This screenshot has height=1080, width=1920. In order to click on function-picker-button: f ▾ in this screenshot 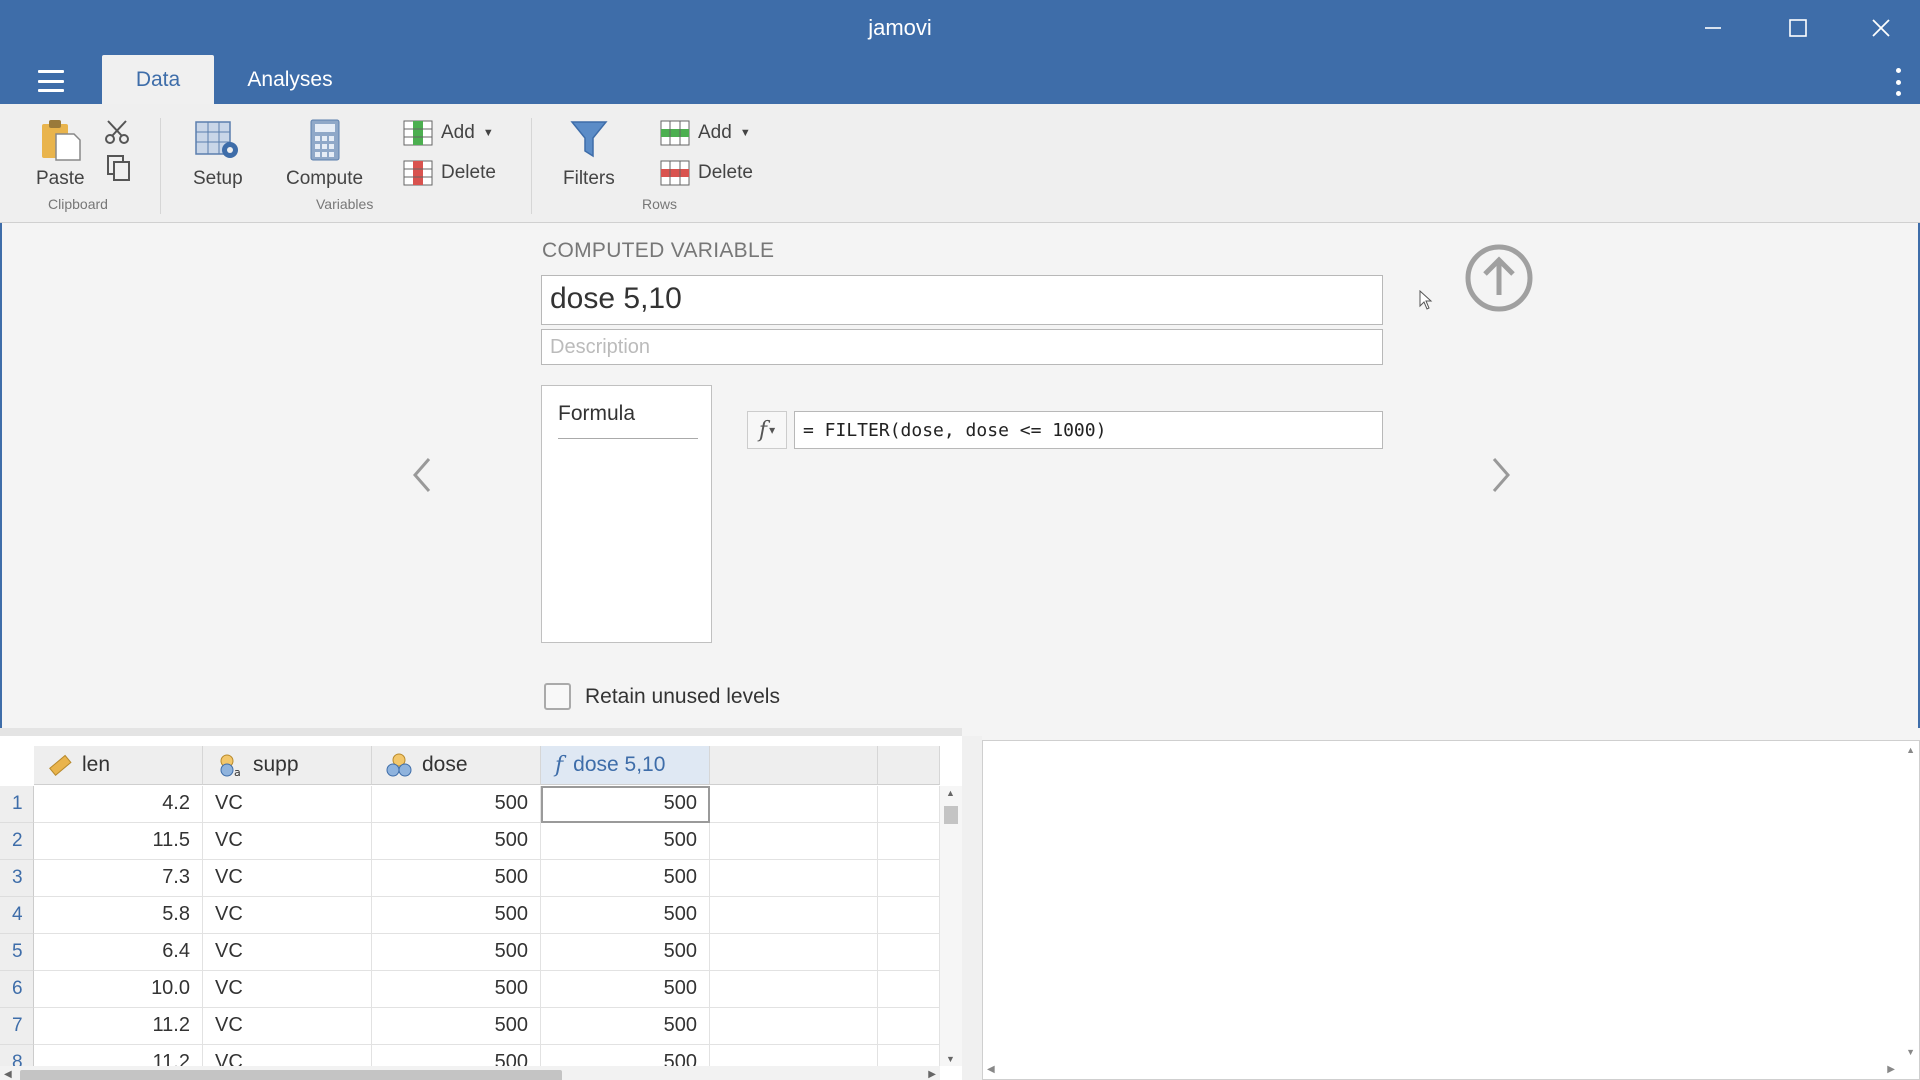, I will do `click(767, 430)`.